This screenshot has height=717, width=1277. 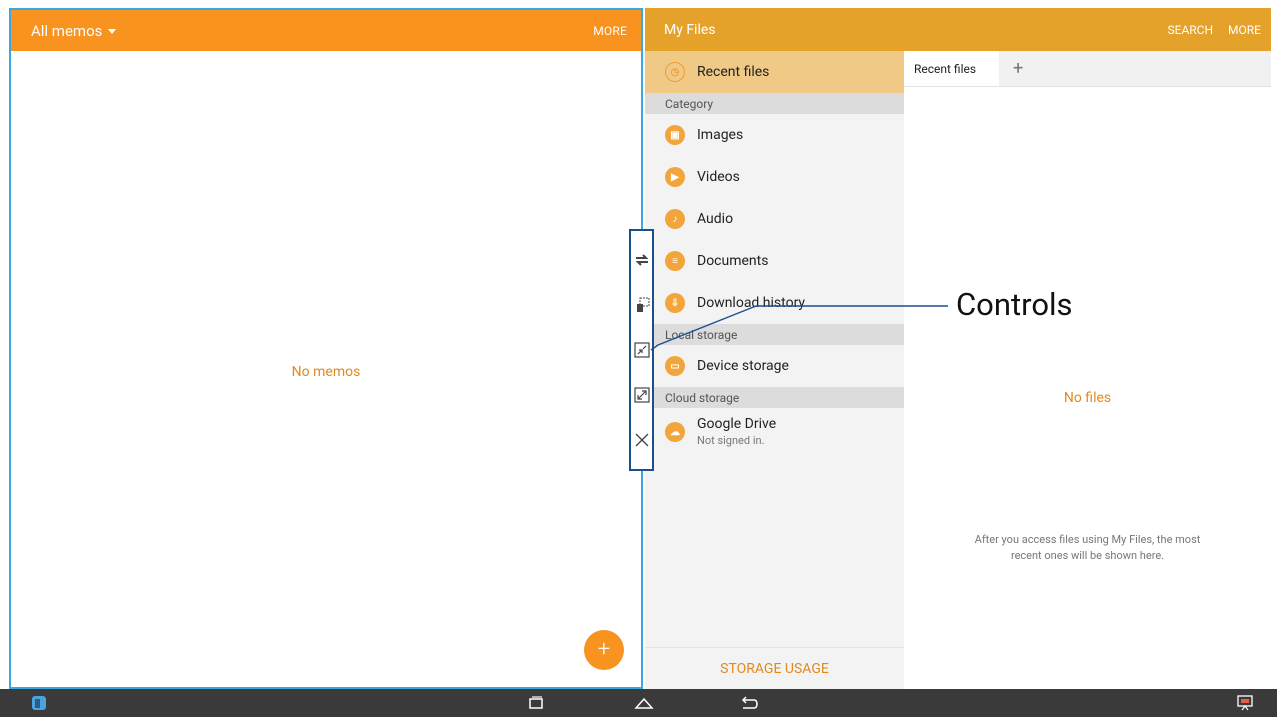 I want to click on empty-files-text: No files, so click(x=1087, y=398).